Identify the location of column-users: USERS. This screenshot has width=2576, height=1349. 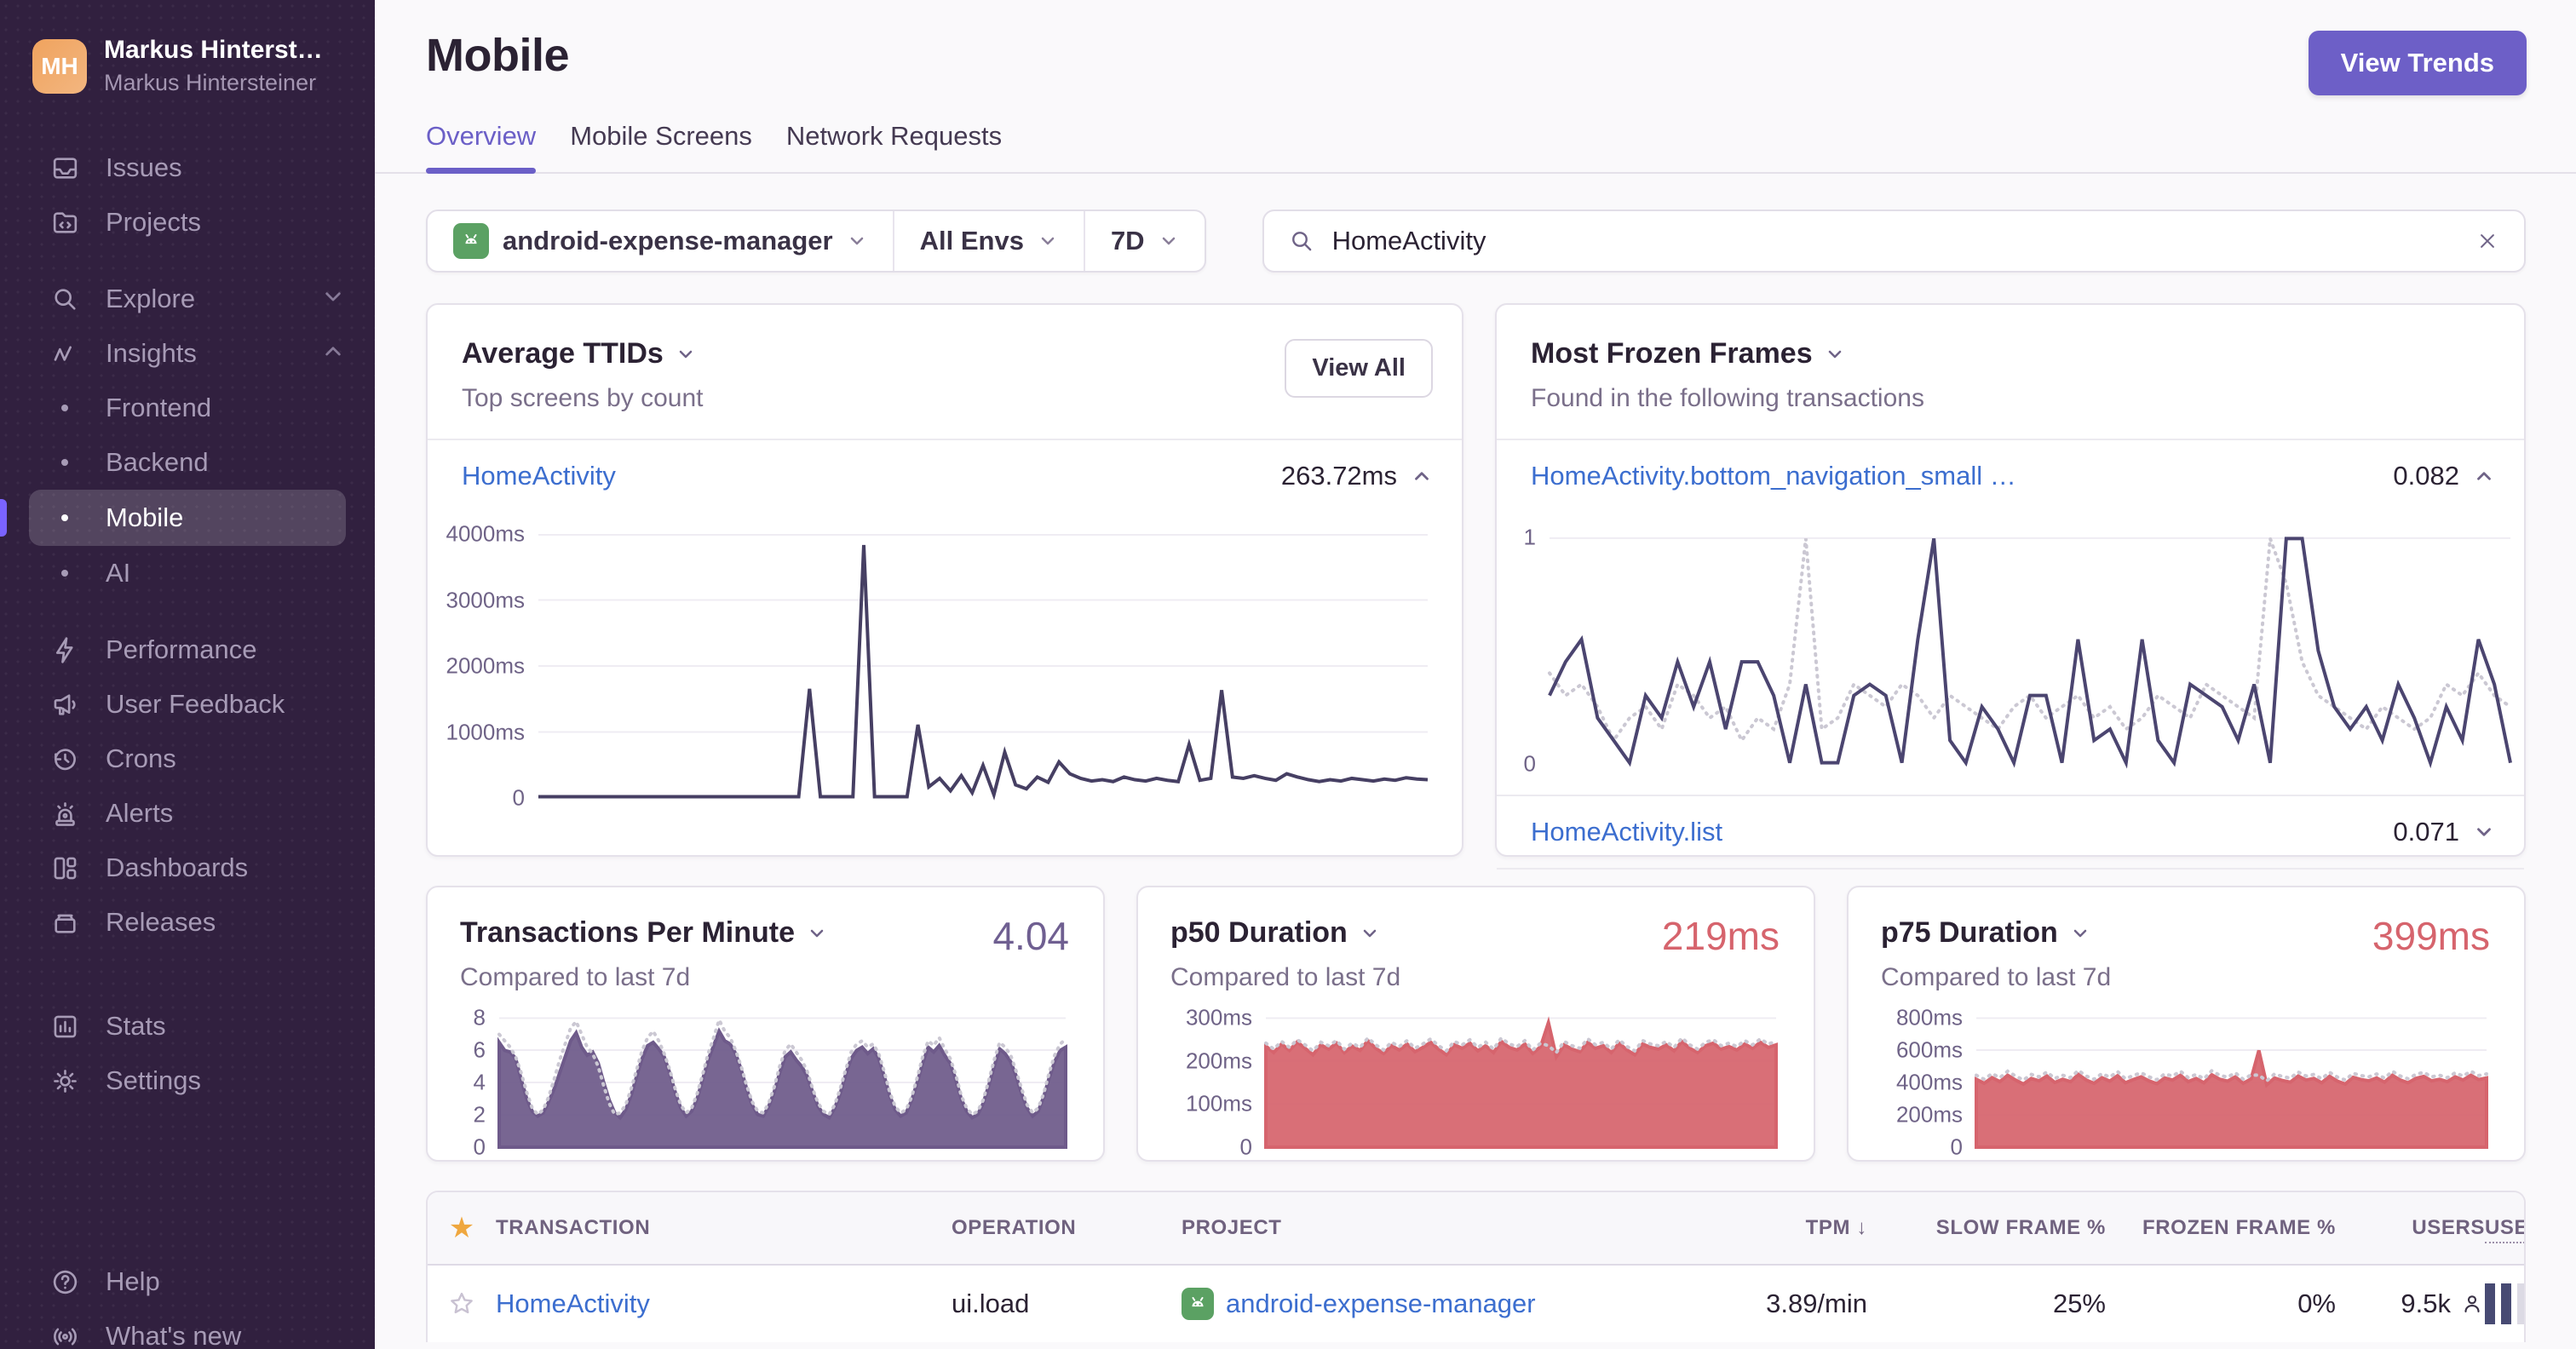
(2448, 1228).